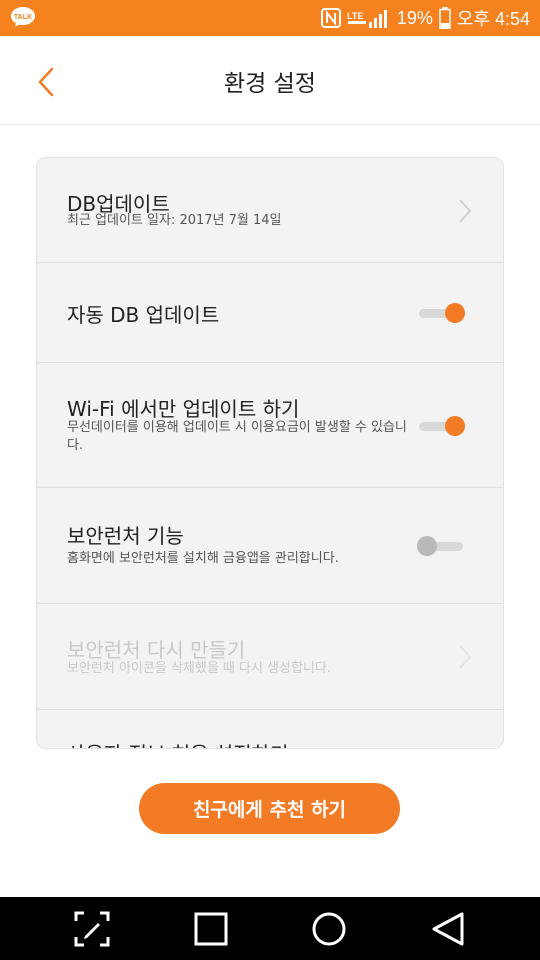  What do you see at coordinates (270, 84) in the screenshot?
I see `page-title: 환경 설정` at bounding box center [270, 84].